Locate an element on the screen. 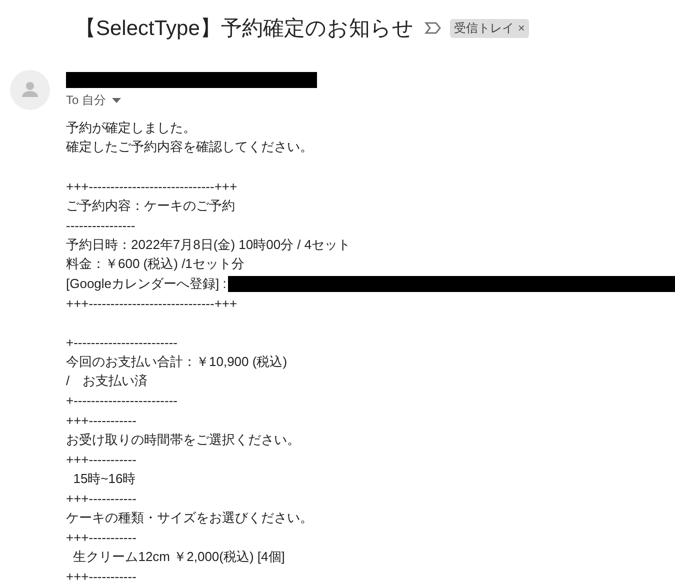 The height and width of the screenshot is (585, 675). caret-icon is located at coordinates (117, 100).